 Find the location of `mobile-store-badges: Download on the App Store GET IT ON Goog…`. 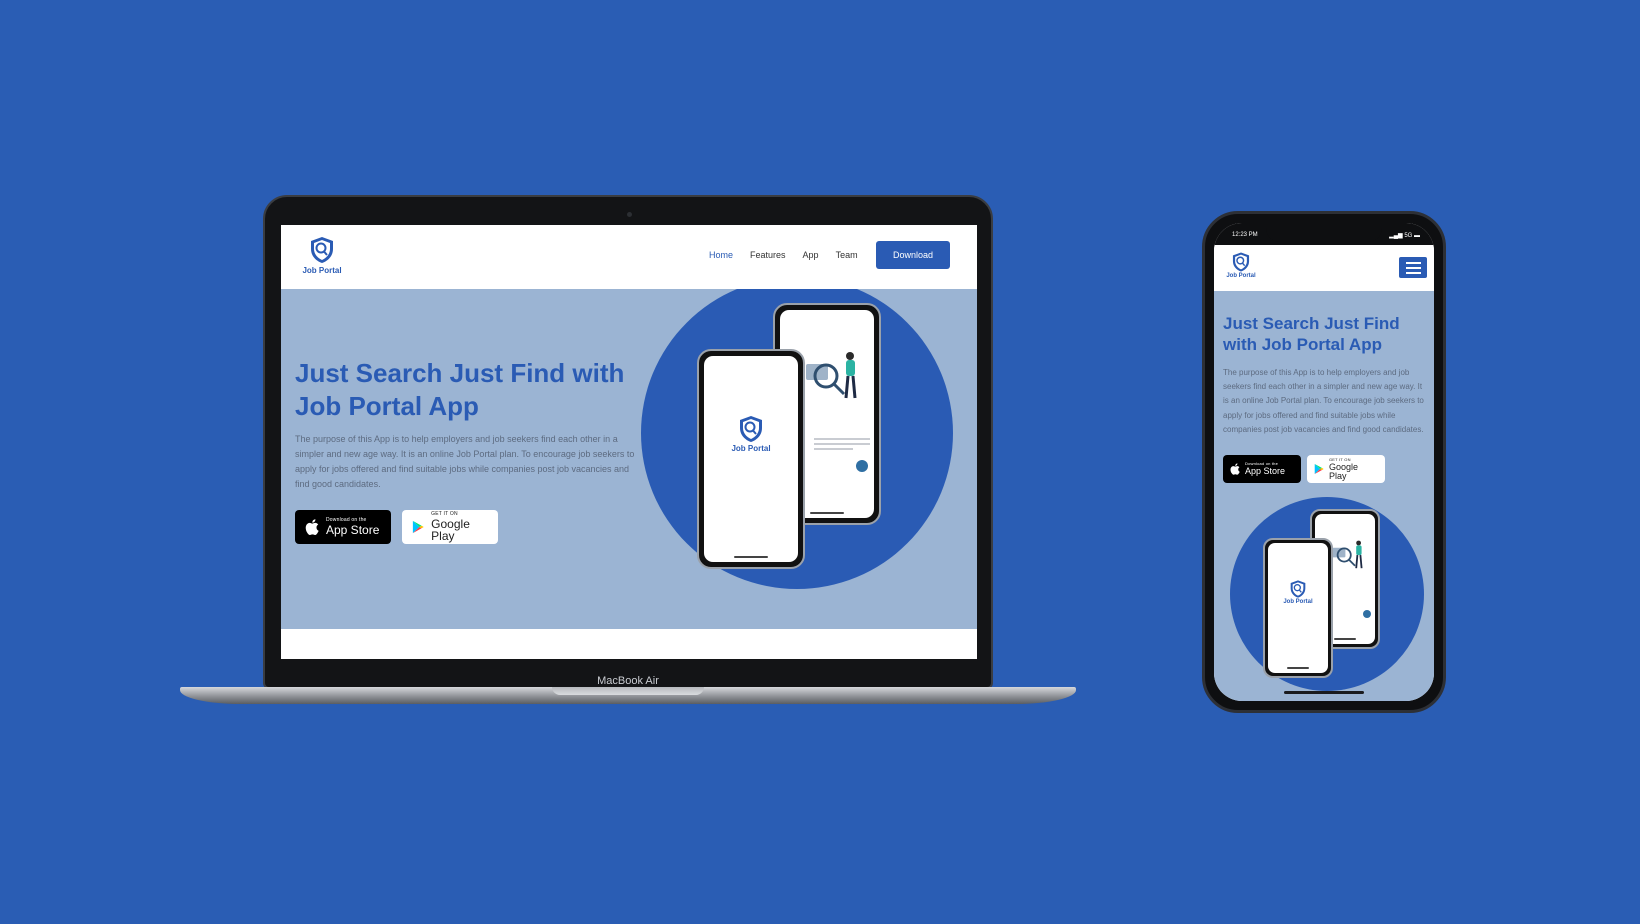

mobile-store-badges: Download on the App Store GET IT ON Goog… is located at coordinates (1304, 469).